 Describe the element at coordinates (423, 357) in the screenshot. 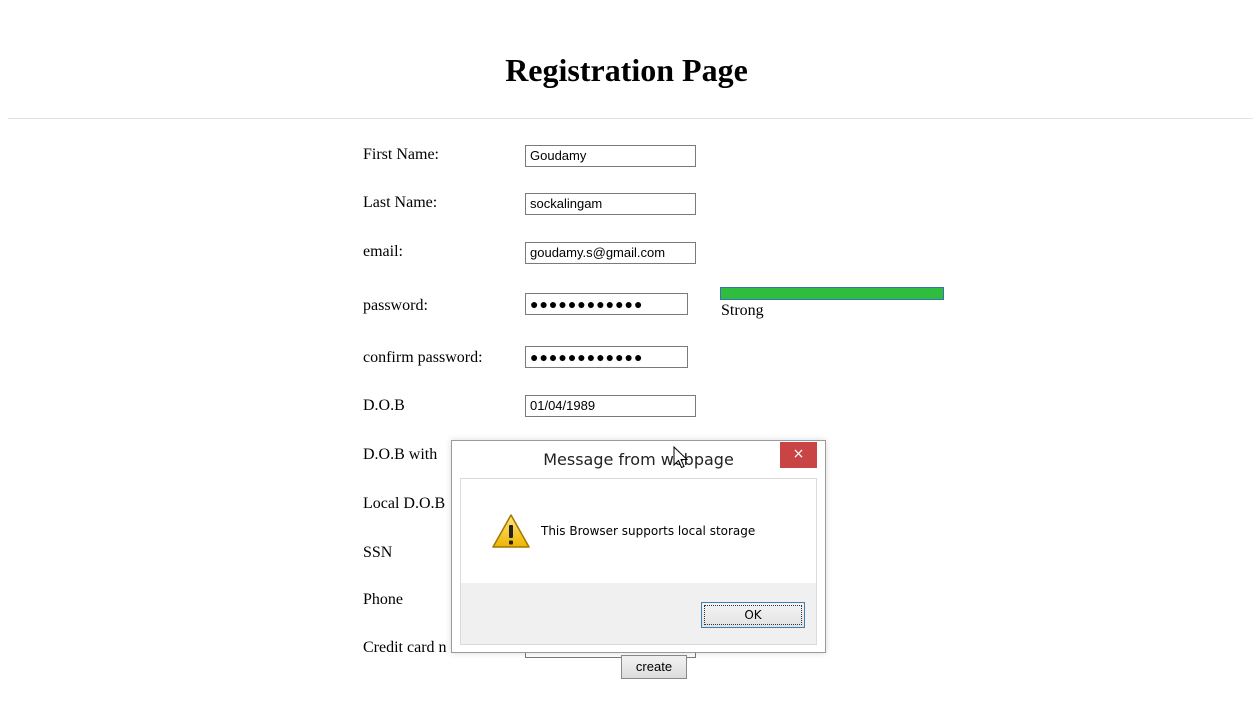

I see `confirm-password-label: confirm password:` at that location.